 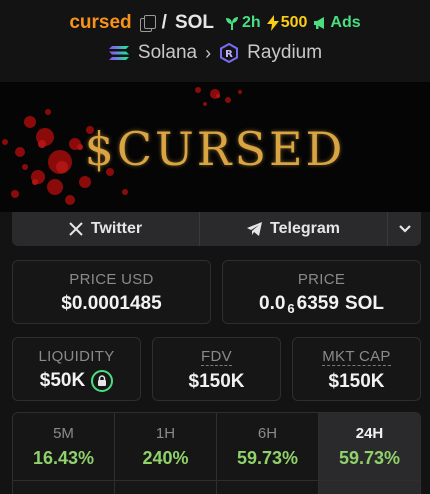 I want to click on chevron-down-icon, so click(x=404, y=229).